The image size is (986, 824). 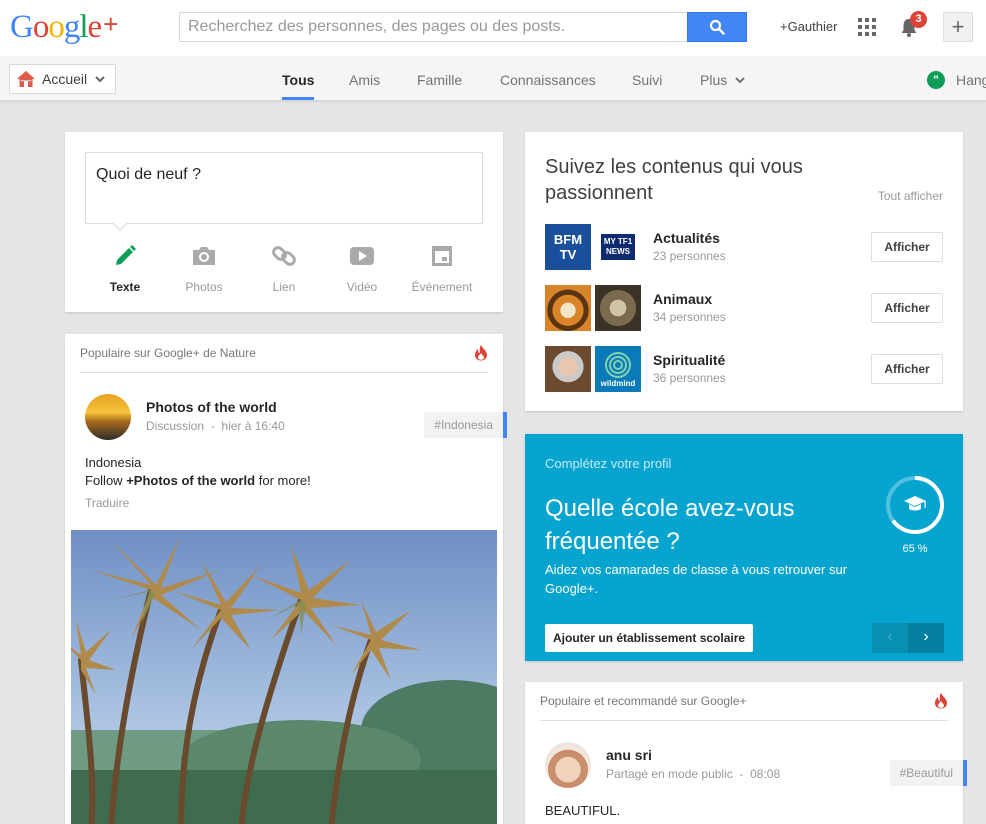 What do you see at coordinates (674, 180) in the screenshot?
I see `follow-card-title: Suivez les contenus qui vous passionnent` at bounding box center [674, 180].